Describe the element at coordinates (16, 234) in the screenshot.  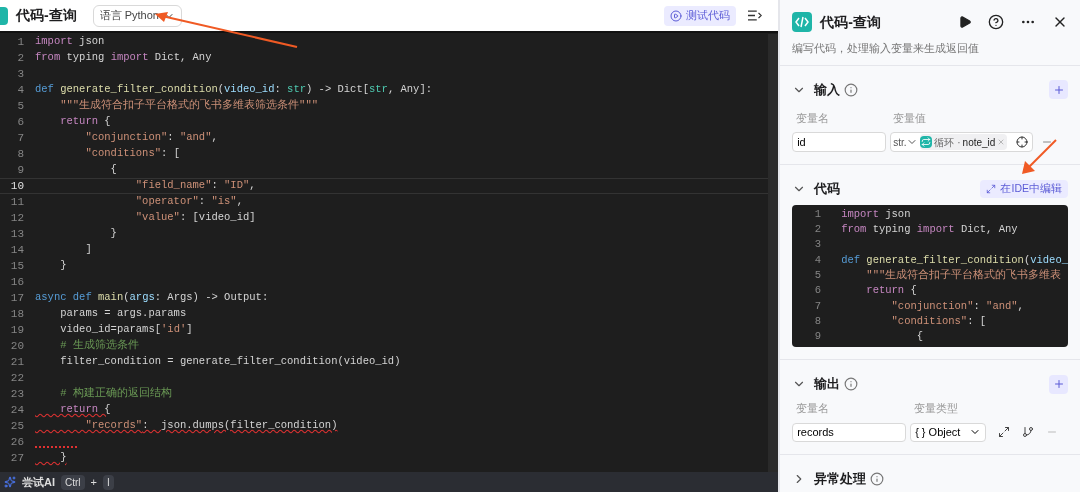
I see `line-number: 13` at that location.